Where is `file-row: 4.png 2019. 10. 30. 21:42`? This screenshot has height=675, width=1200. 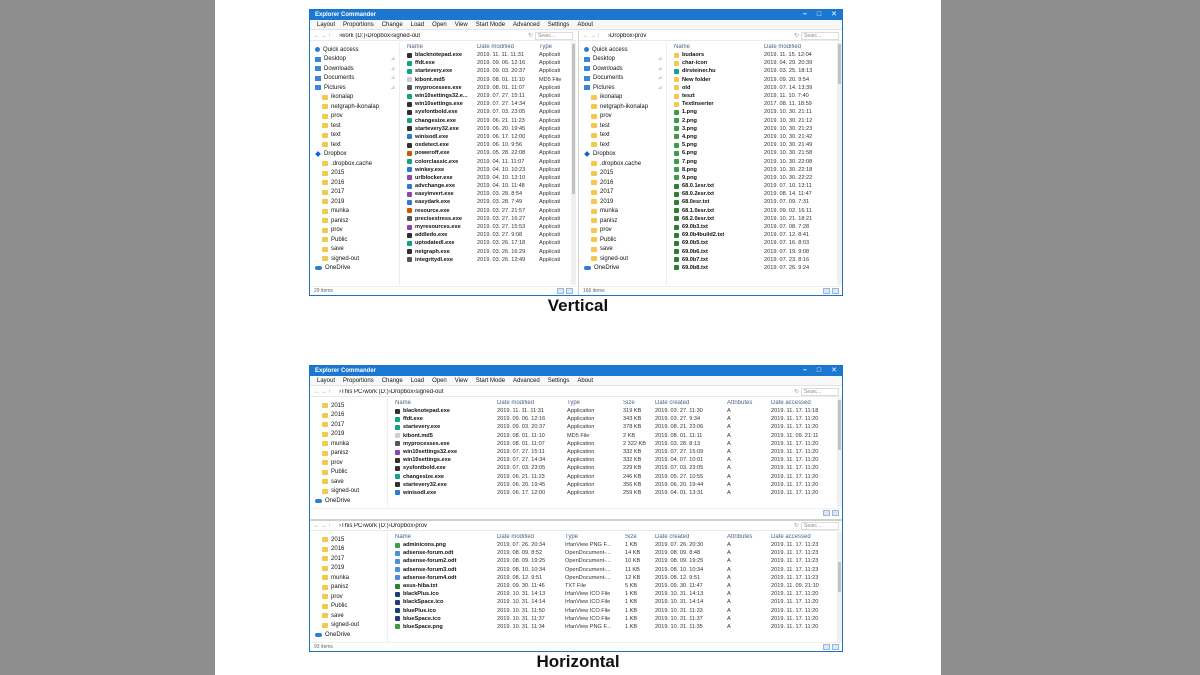
file-row: 4.png 2019. 10. 30. 21:42 is located at coordinates (753, 137).